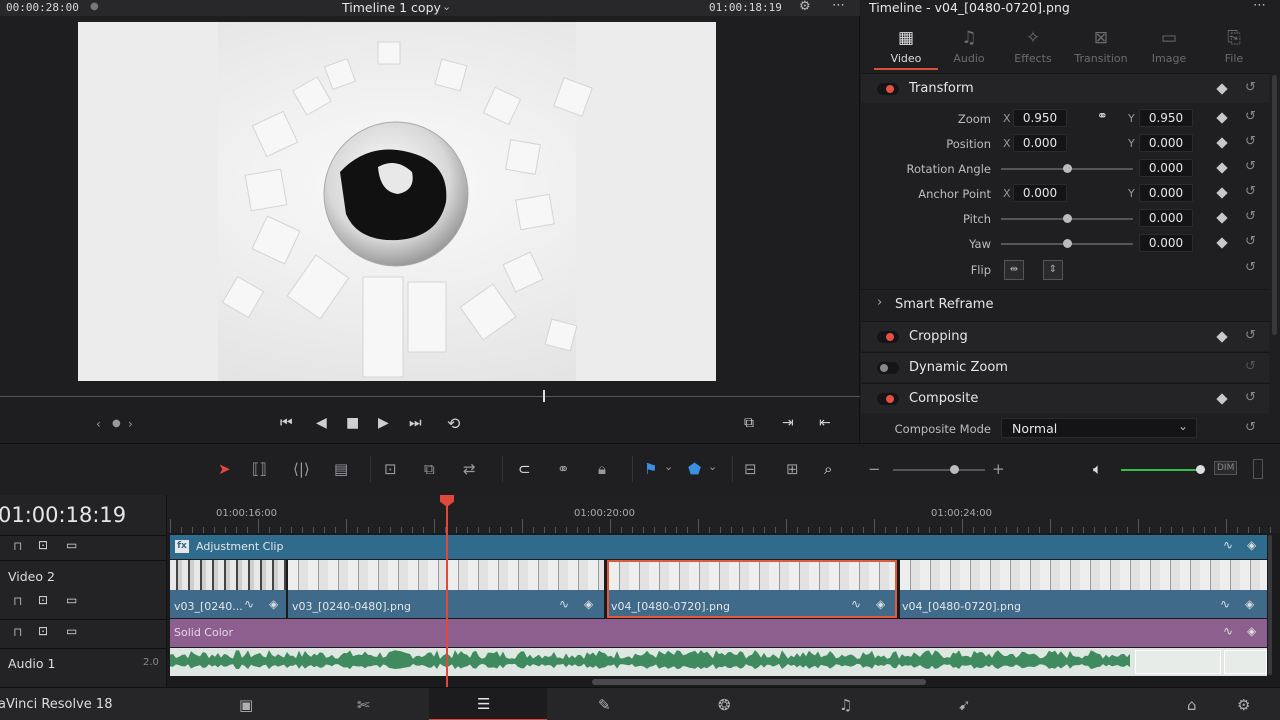  I want to click on stop-icon: ■, so click(352, 423).